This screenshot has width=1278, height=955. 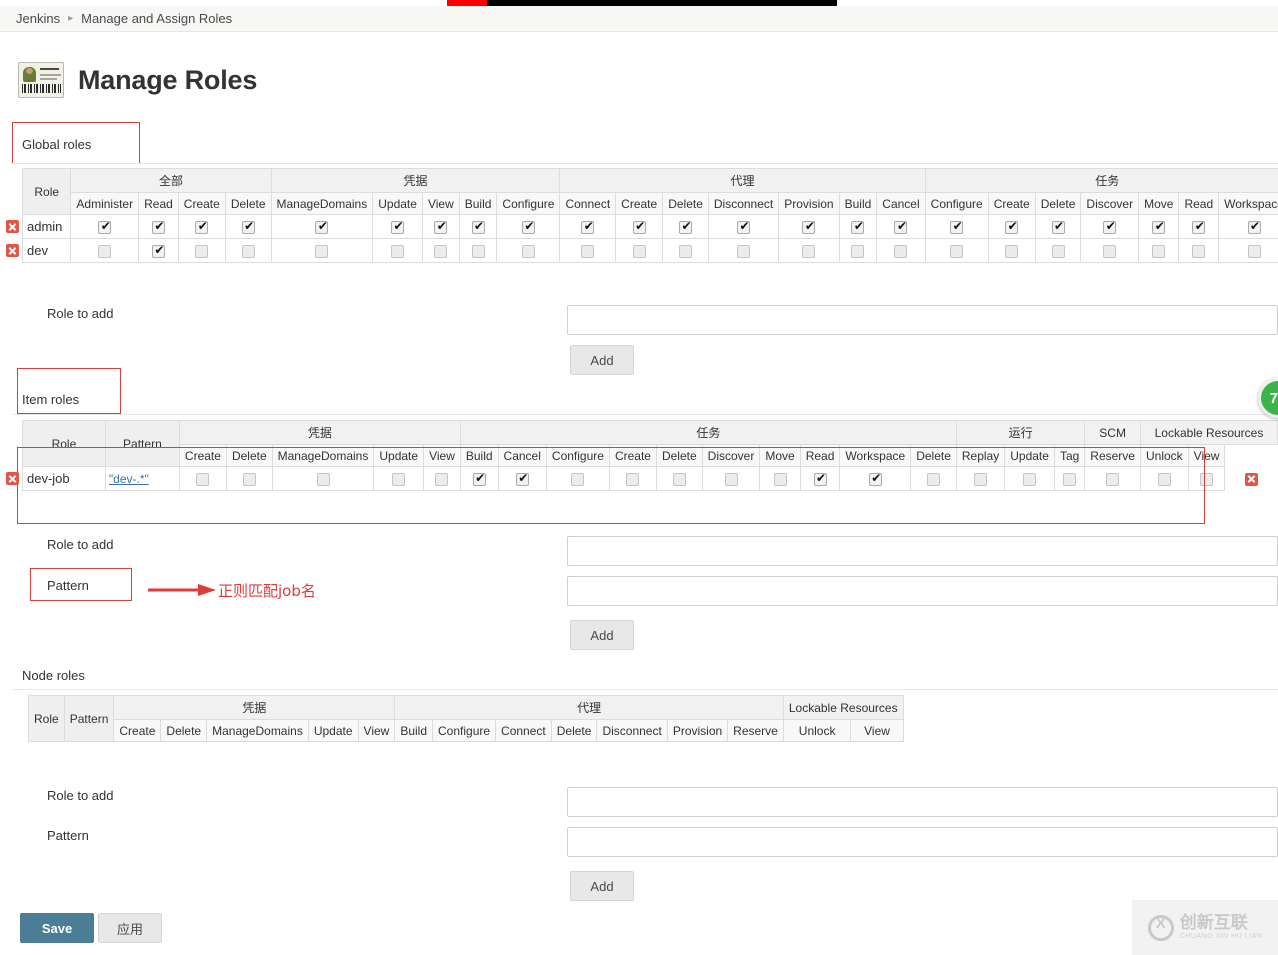 What do you see at coordinates (38, 18) in the screenshot?
I see `breadcrumb-jenkins: Jenkins` at bounding box center [38, 18].